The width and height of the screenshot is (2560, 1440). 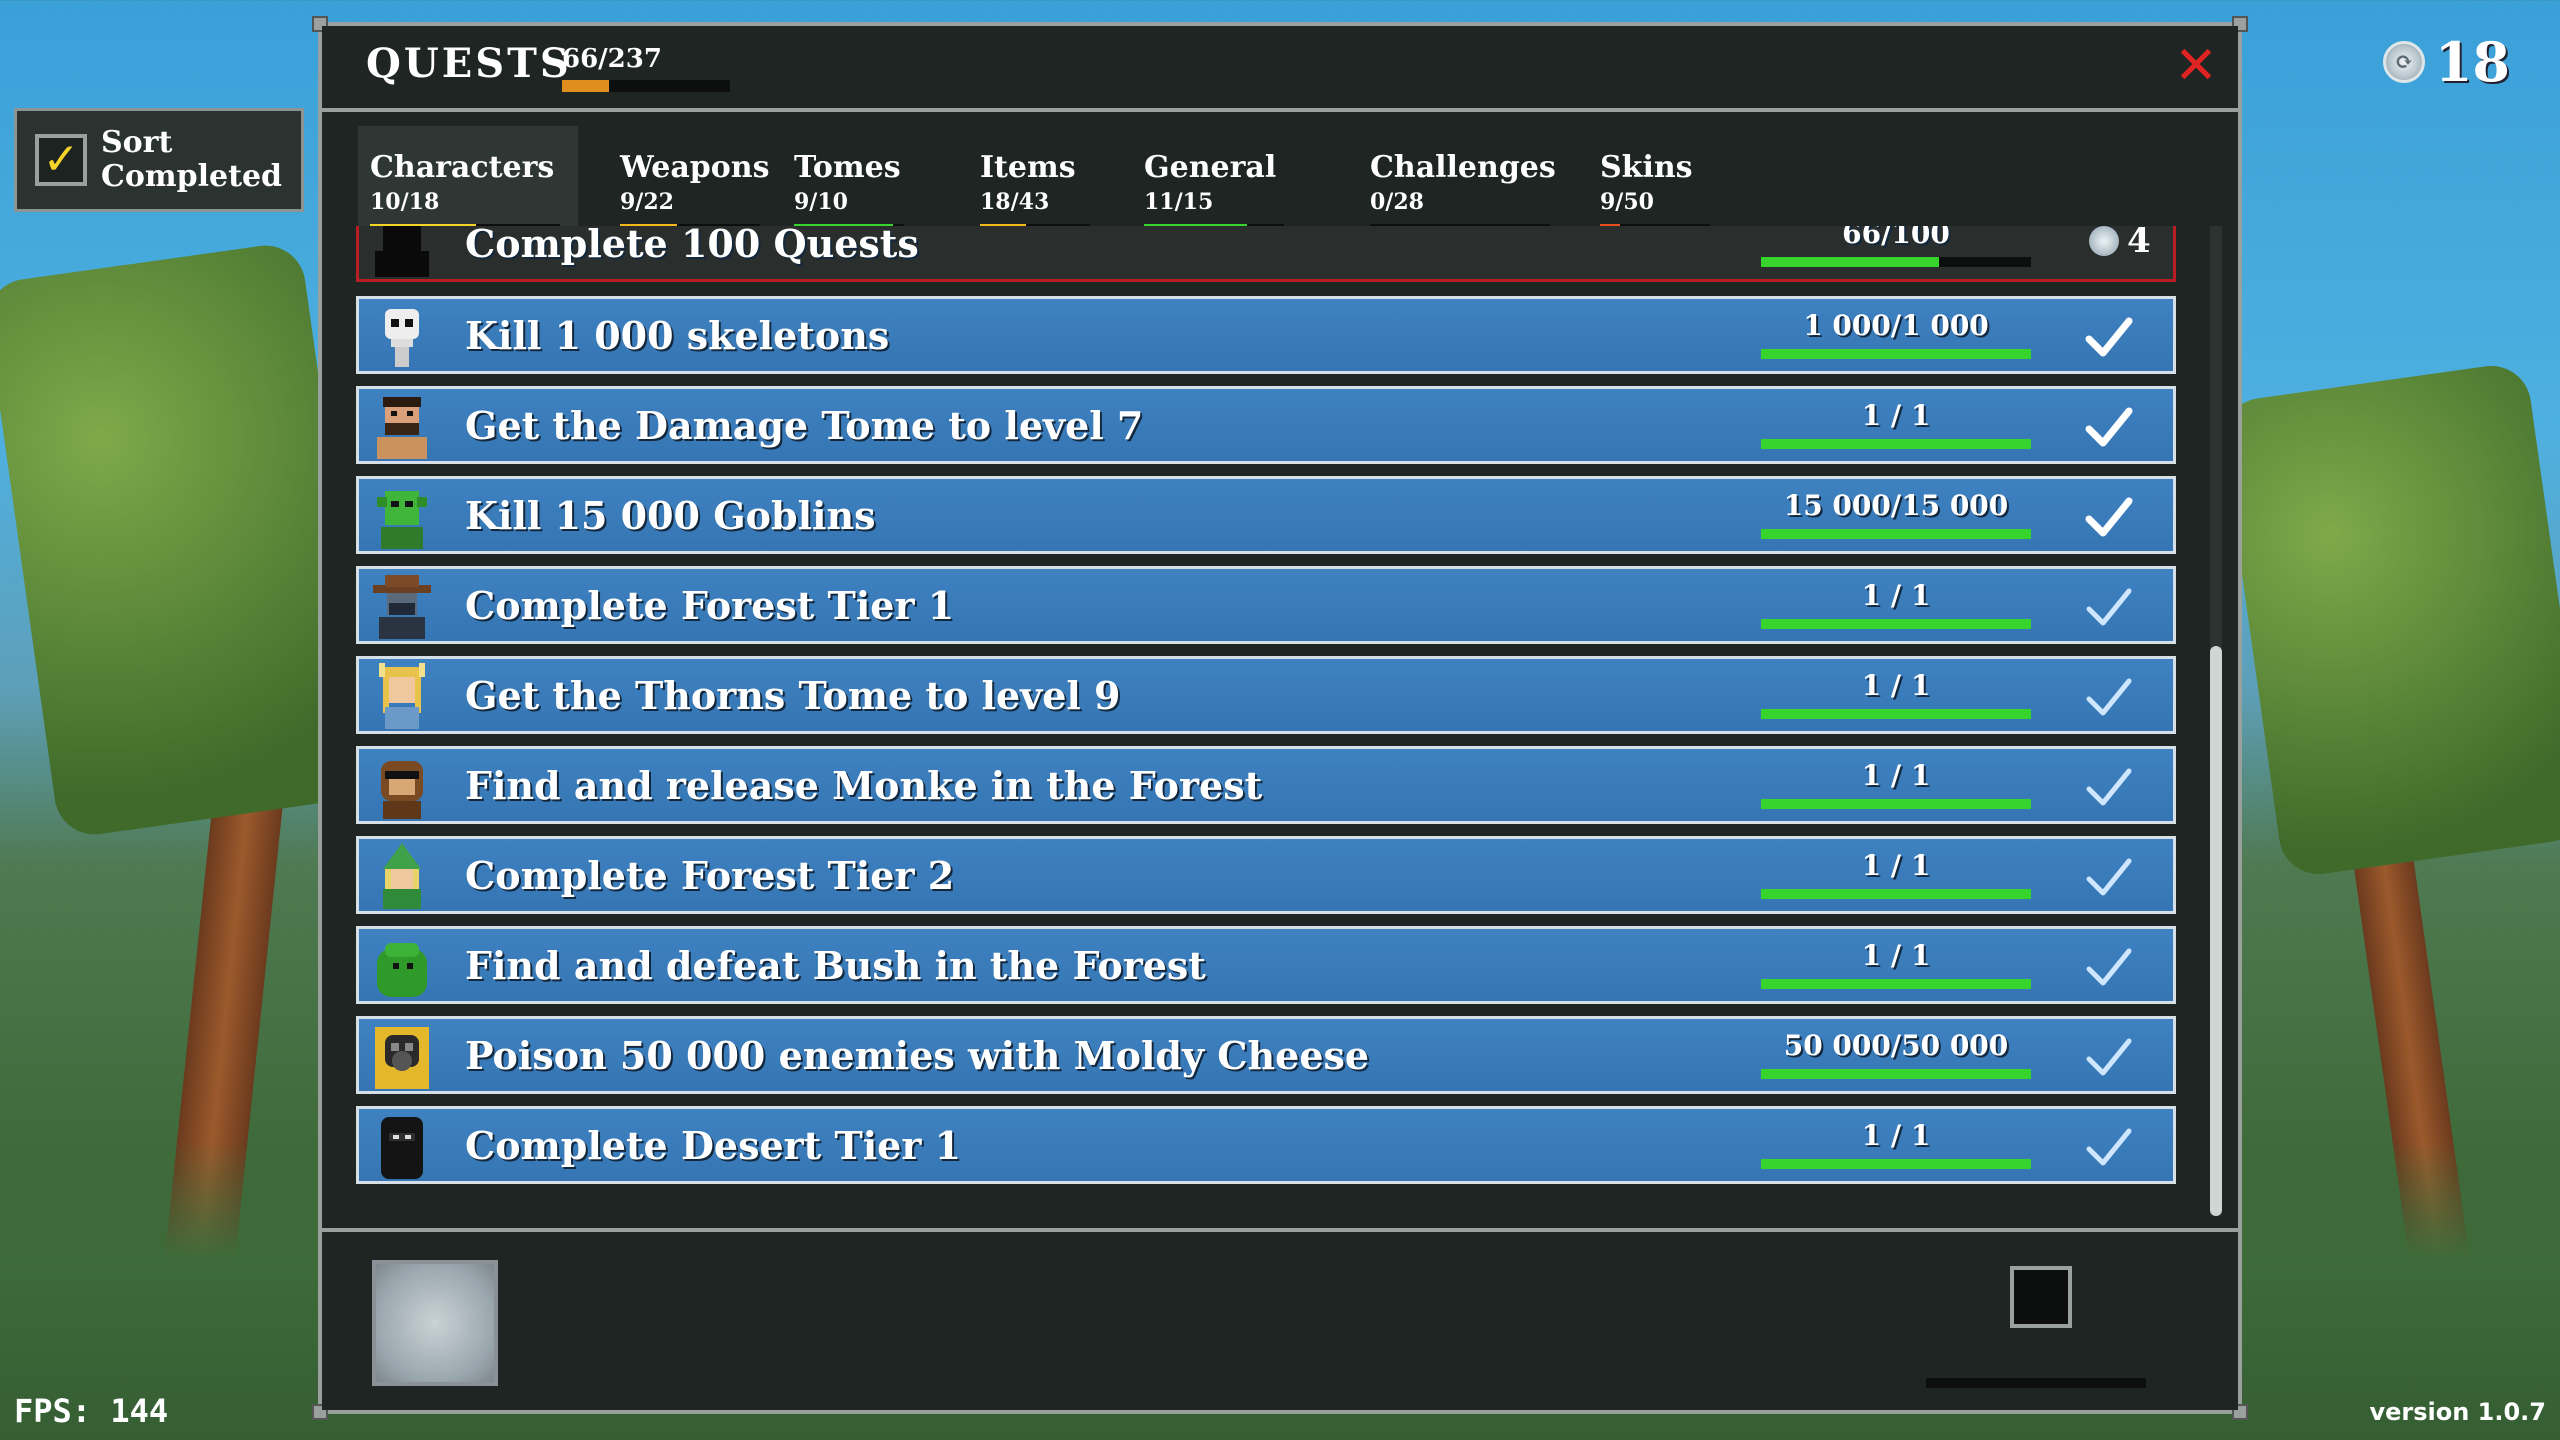 I want to click on quest-row: Find and defeat Bush in the Forest 1 / 1, so click(x=1266, y=965).